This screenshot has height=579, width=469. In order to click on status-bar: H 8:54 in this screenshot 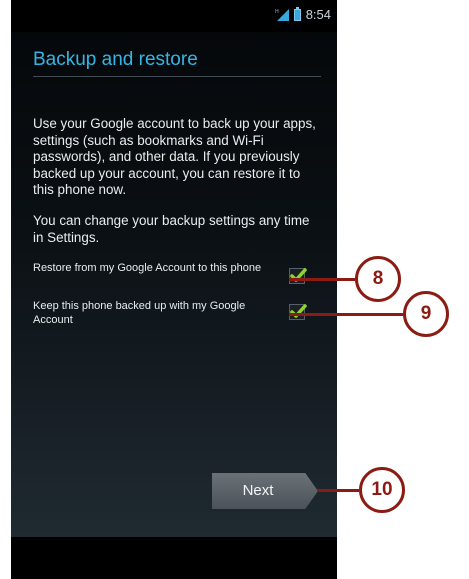, I will do `click(174, 16)`.